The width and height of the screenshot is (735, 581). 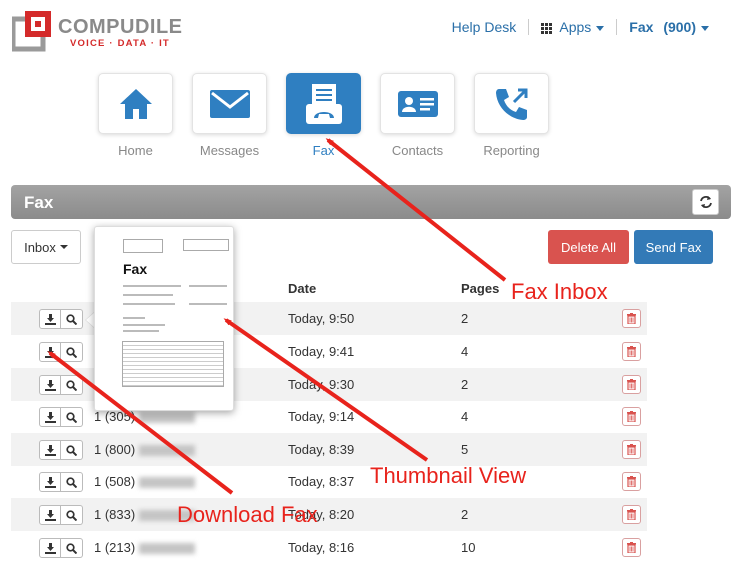 I want to click on brand-tagline: VOICE · DATA · IT, so click(x=120, y=43).